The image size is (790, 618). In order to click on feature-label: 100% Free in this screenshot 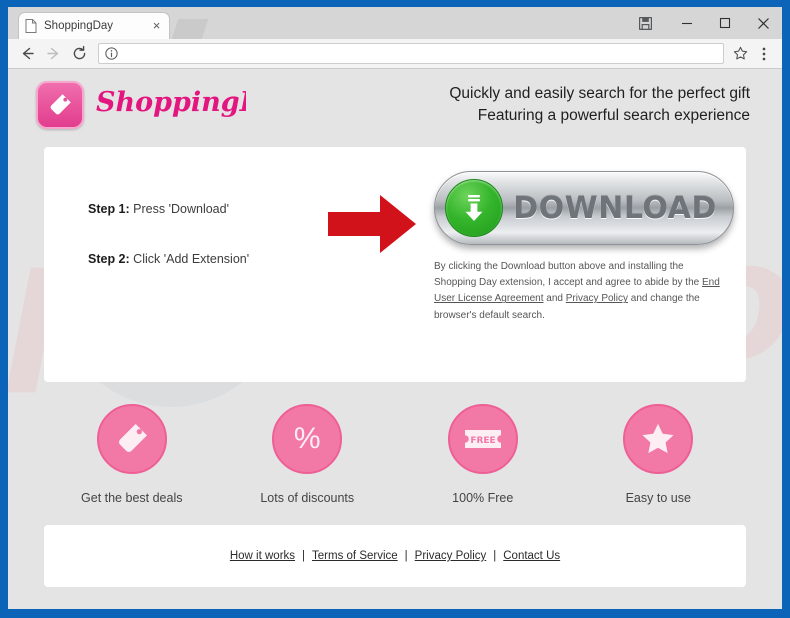, I will do `click(483, 498)`.